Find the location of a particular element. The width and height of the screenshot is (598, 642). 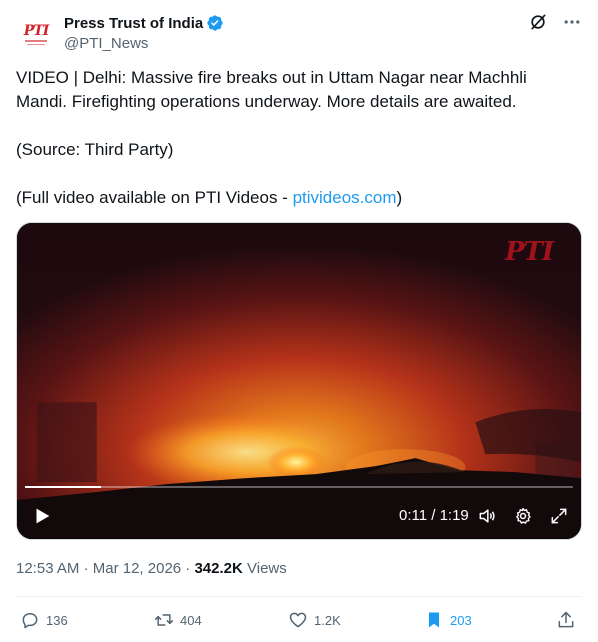

grok-button is located at coordinates (538, 22).